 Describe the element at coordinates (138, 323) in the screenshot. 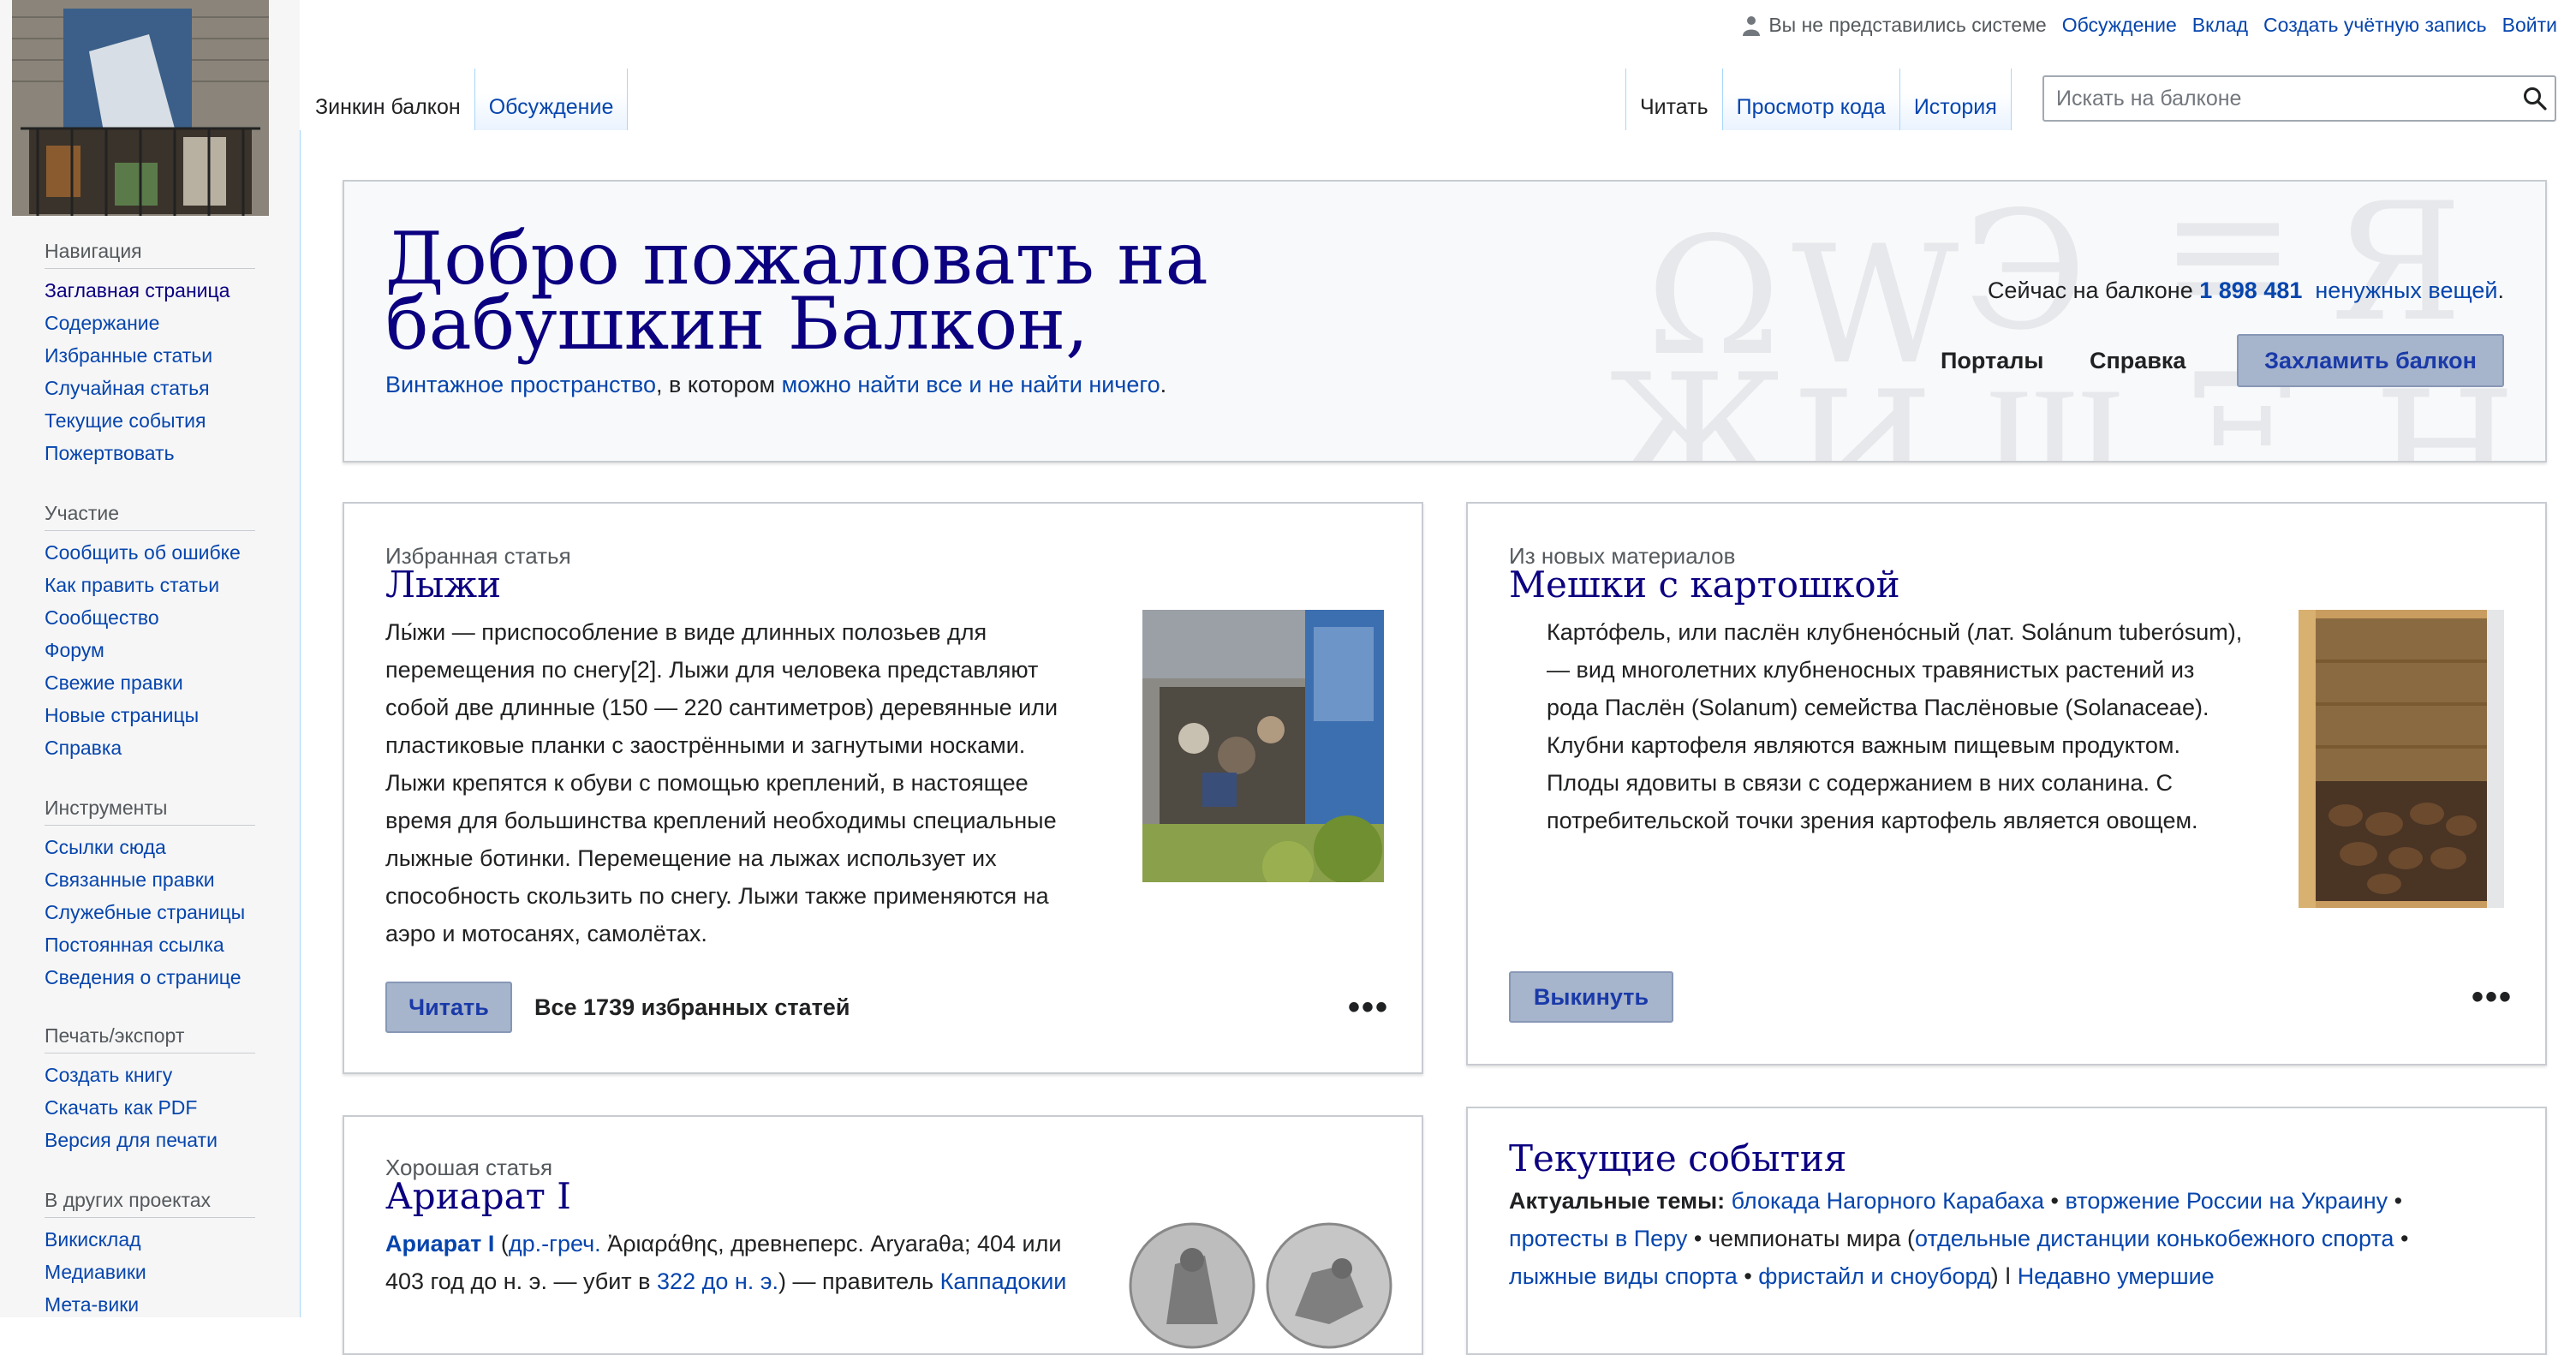

I see `sidebar-item-0-1: Содержание` at that location.